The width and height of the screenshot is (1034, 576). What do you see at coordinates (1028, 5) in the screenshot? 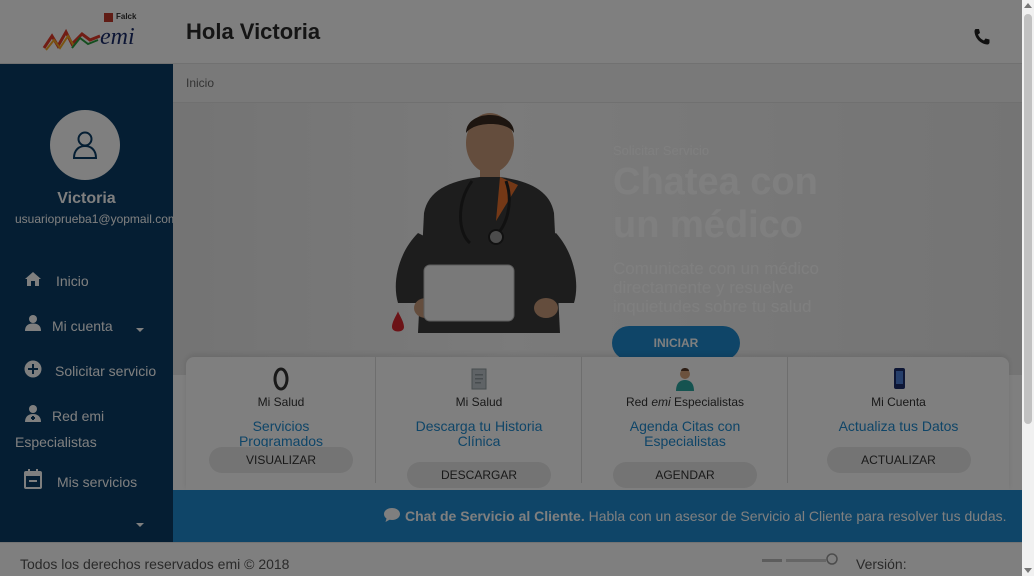
I see `scroll-up-arrow-icon` at bounding box center [1028, 5].